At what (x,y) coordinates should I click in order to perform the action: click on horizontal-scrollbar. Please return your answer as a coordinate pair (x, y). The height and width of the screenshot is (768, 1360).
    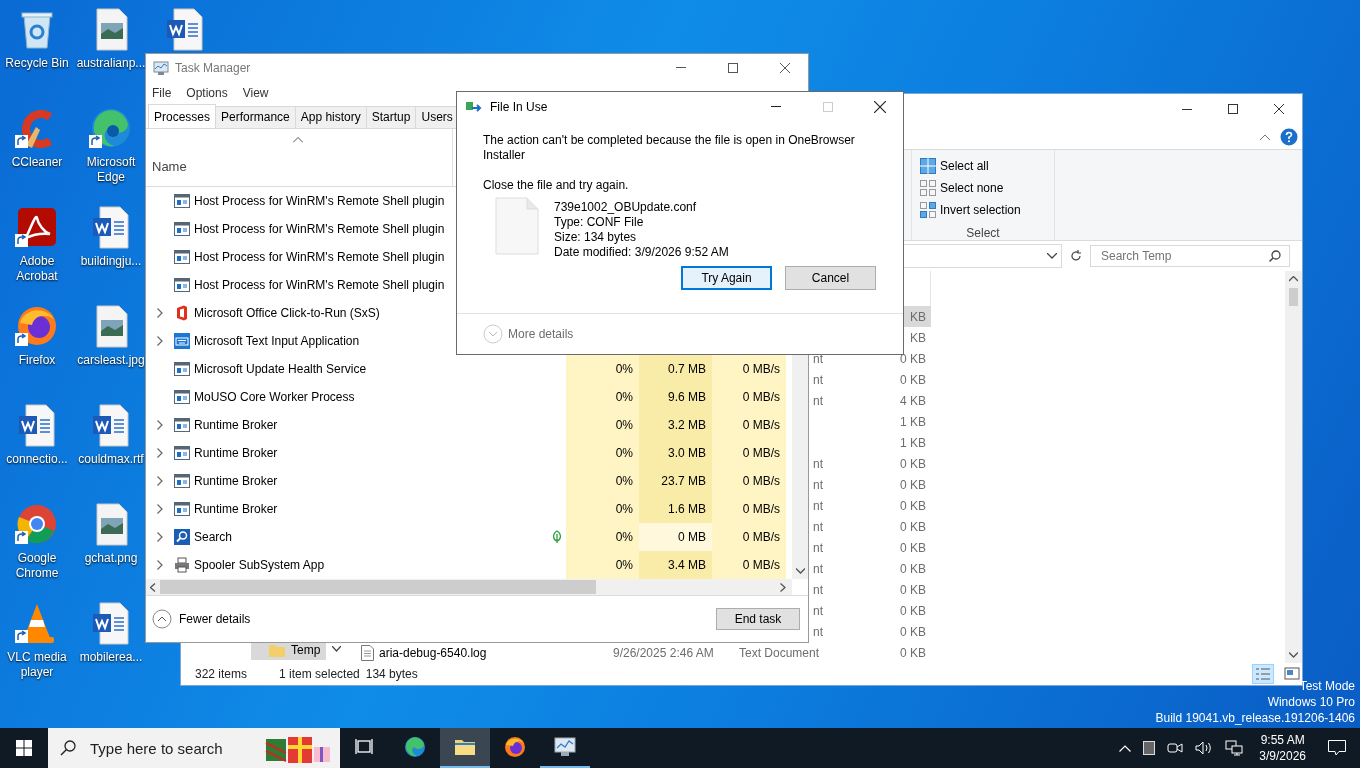
    Looking at the image, I should click on (469, 587).